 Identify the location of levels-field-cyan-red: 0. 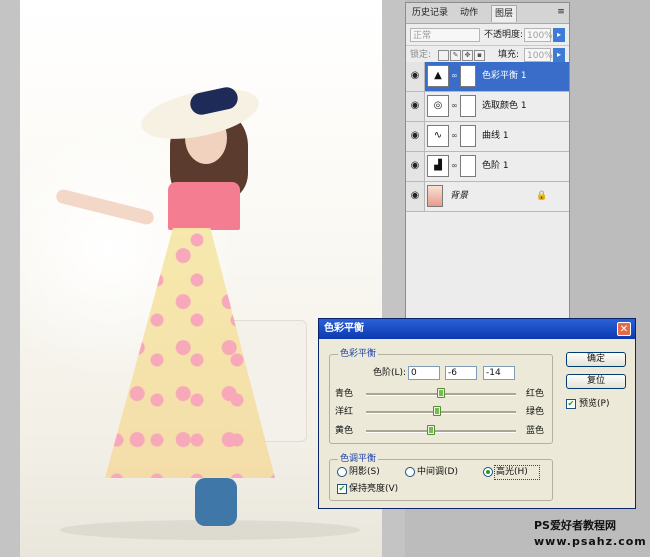
(424, 373).